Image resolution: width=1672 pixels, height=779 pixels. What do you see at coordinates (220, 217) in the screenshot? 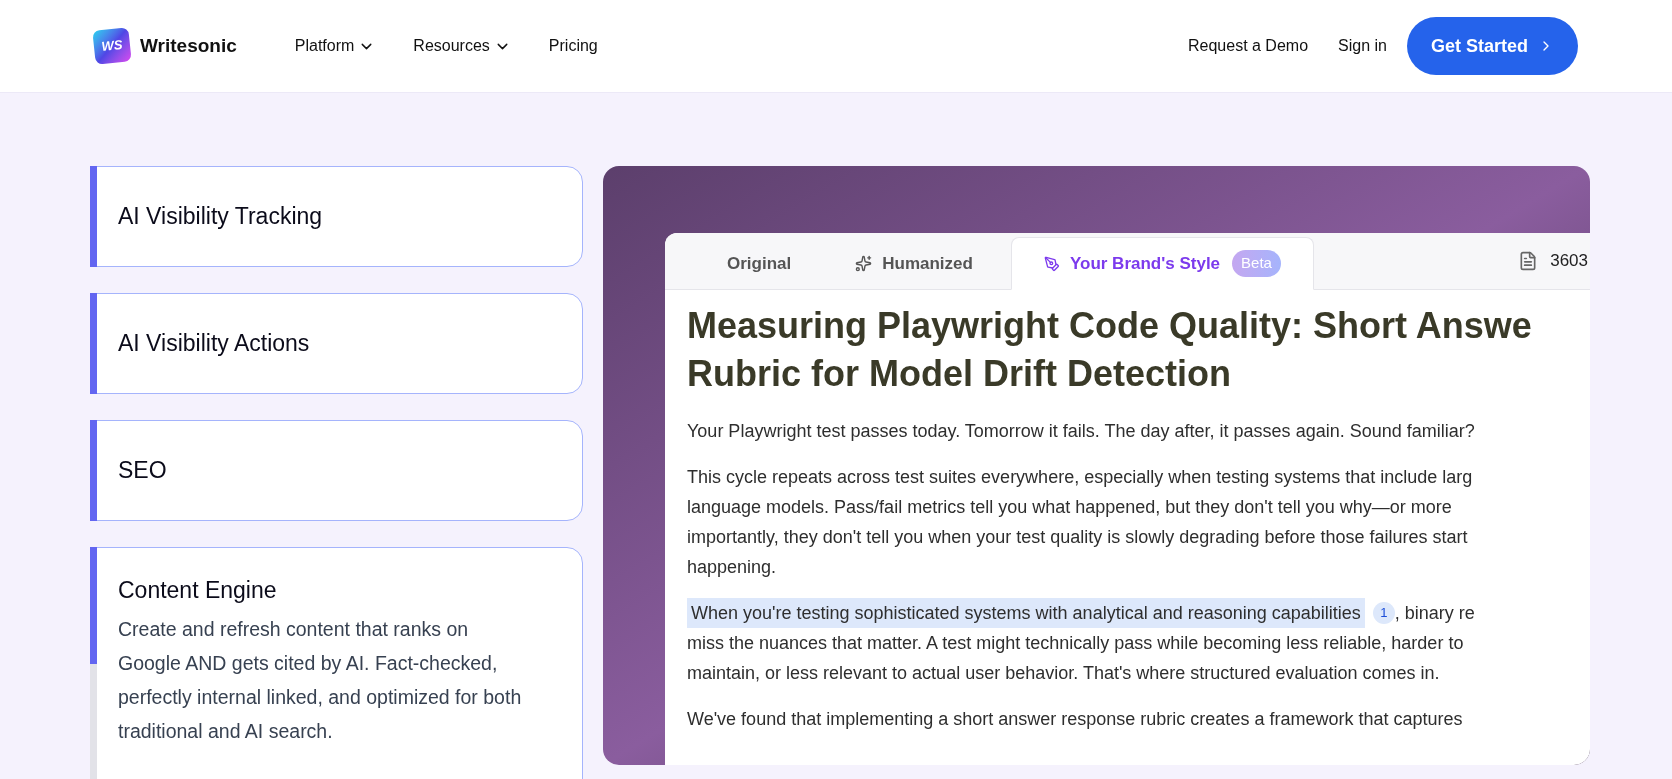
I see `feature-title: AI Visibility Tracking` at bounding box center [220, 217].